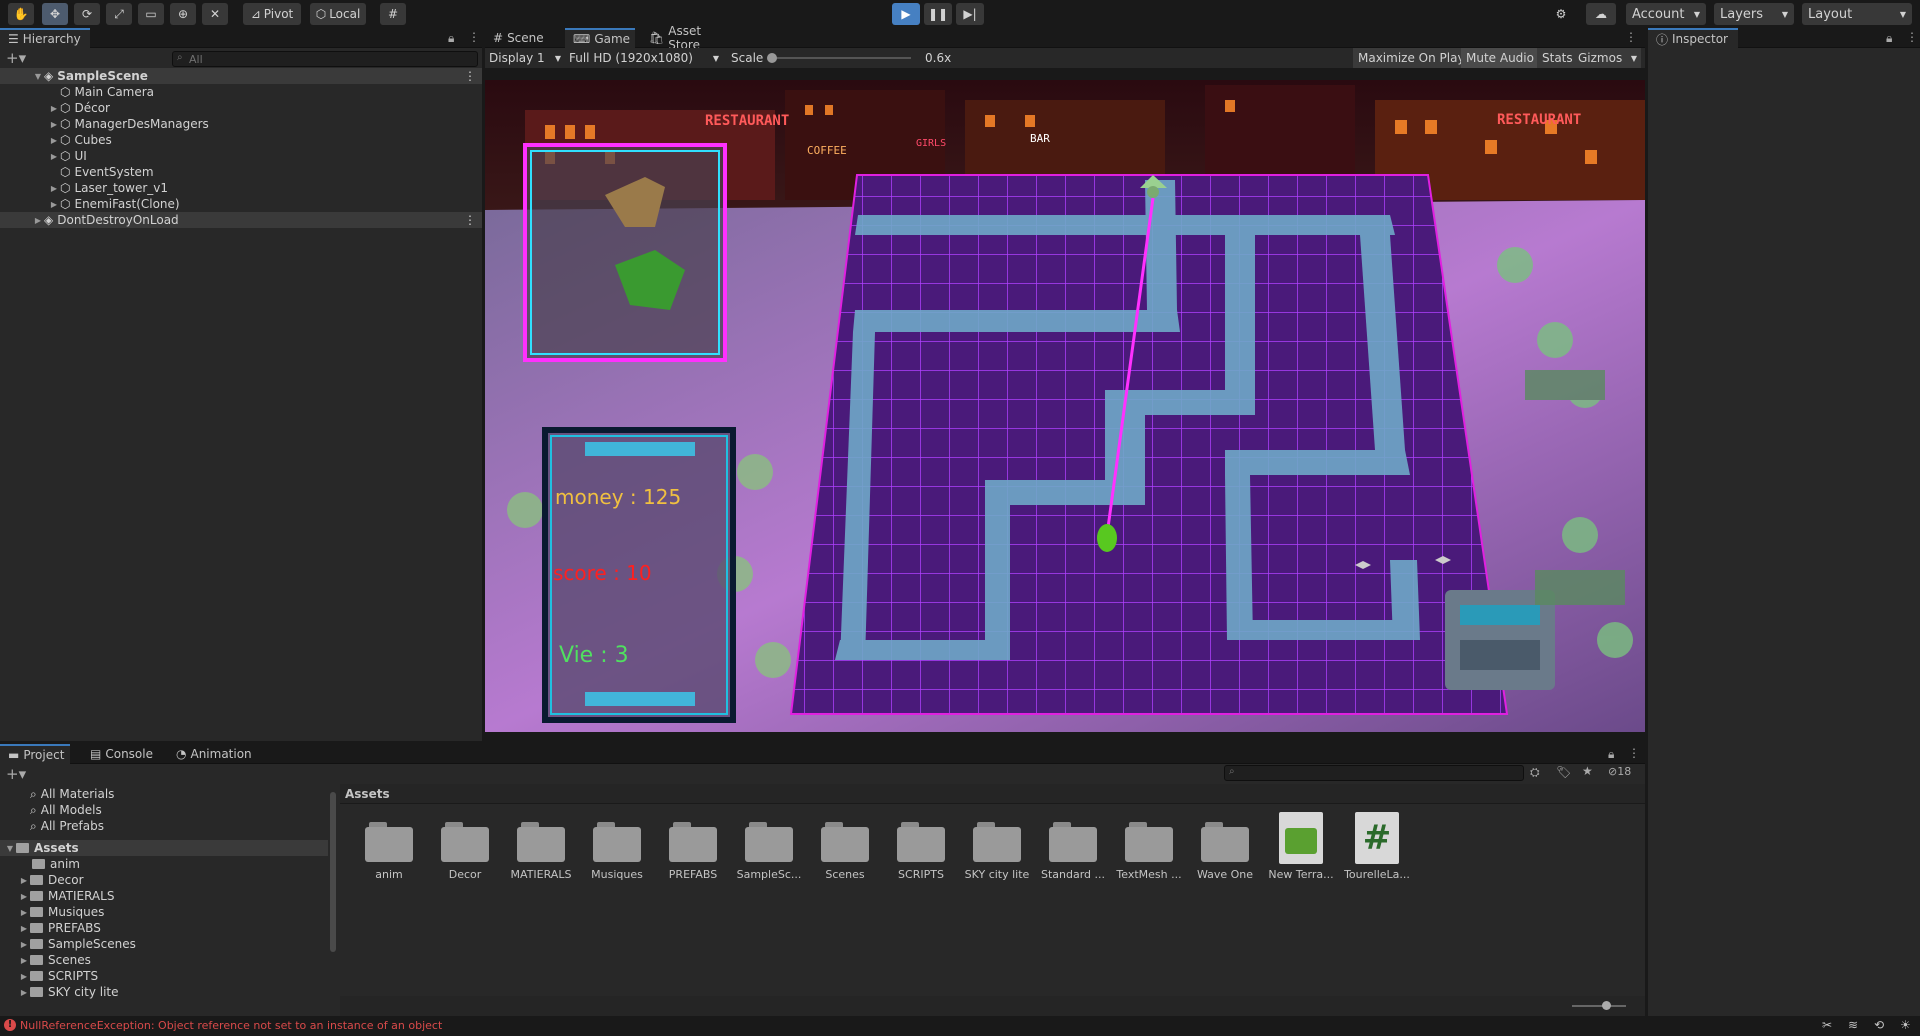 The height and width of the screenshot is (1036, 1920). What do you see at coordinates (42, 880) in the screenshot?
I see `tree-folder: ▶ Decor` at bounding box center [42, 880].